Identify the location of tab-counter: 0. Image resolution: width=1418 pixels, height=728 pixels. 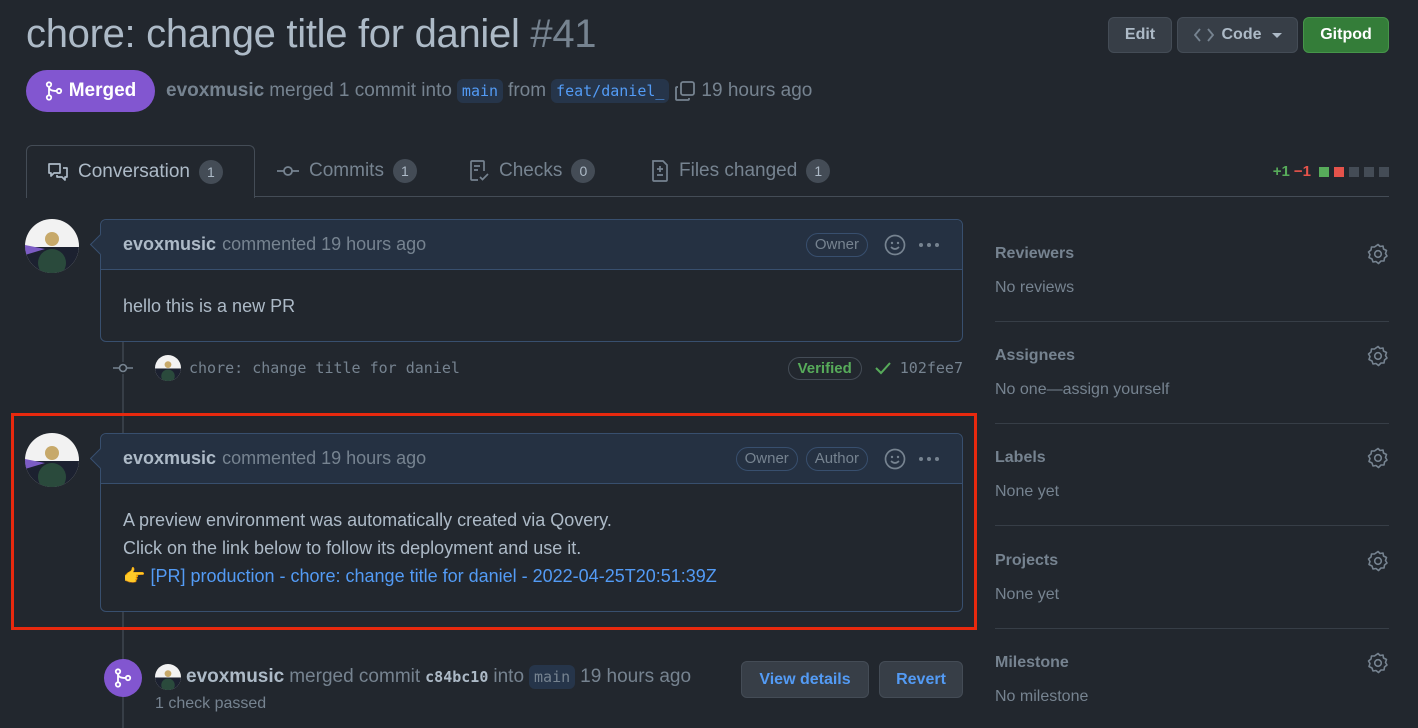
(583, 171).